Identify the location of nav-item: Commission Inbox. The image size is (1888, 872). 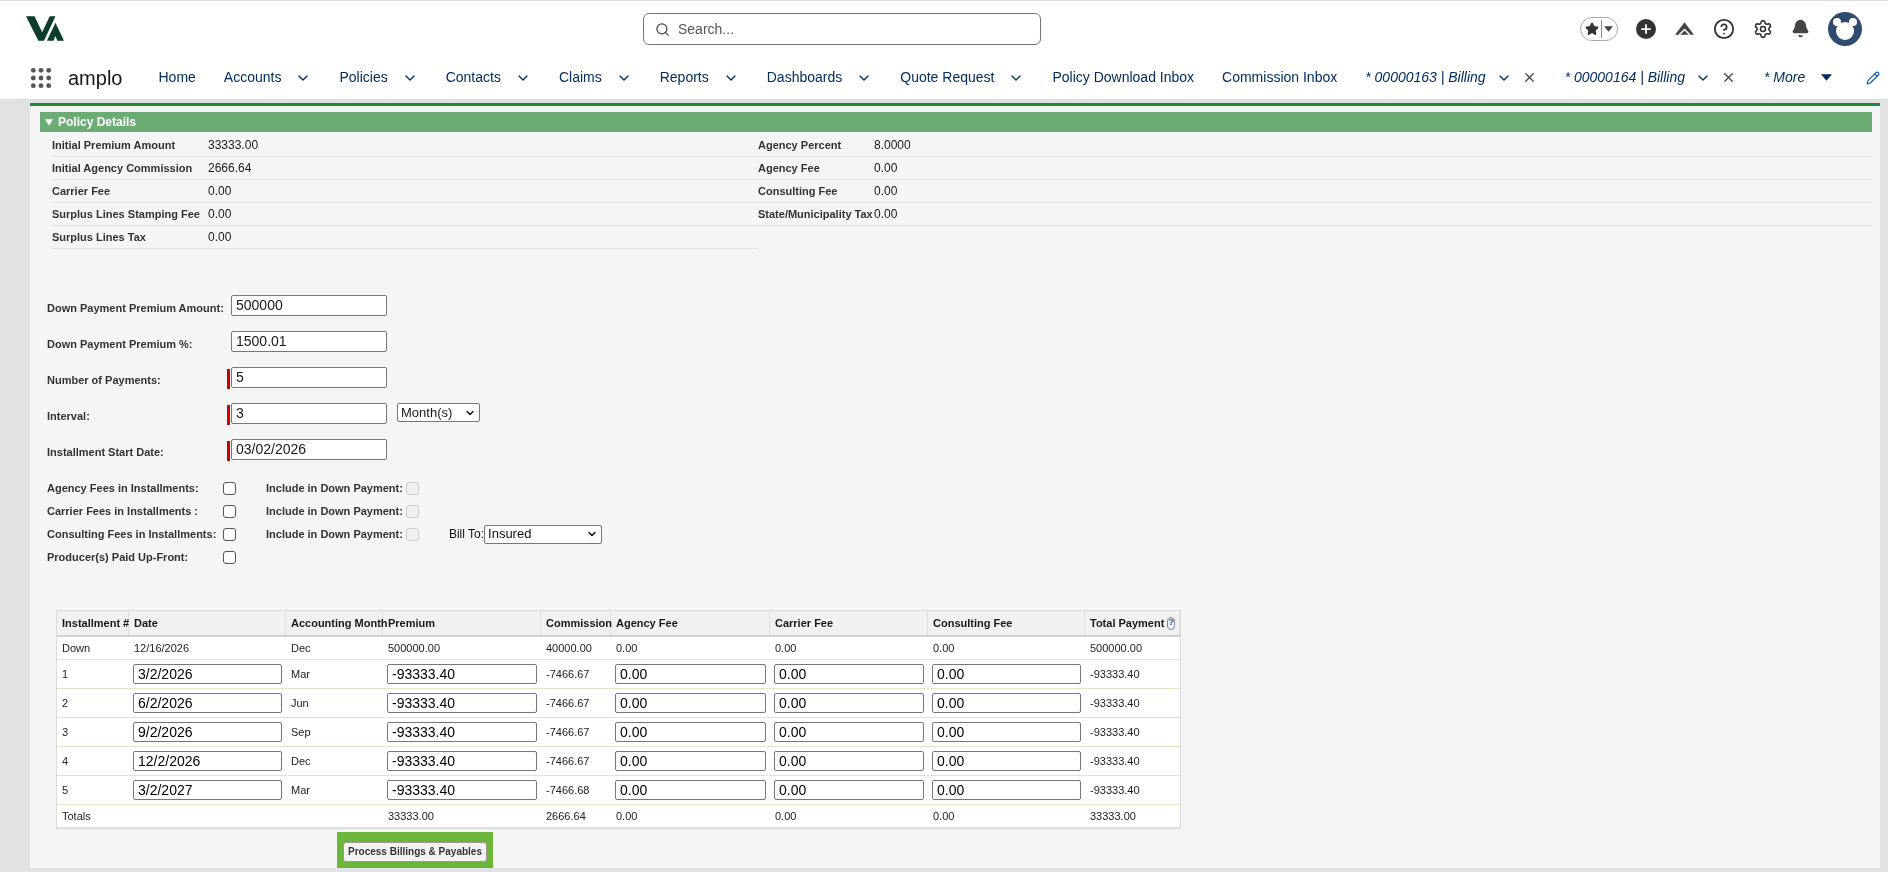
(1280, 77).